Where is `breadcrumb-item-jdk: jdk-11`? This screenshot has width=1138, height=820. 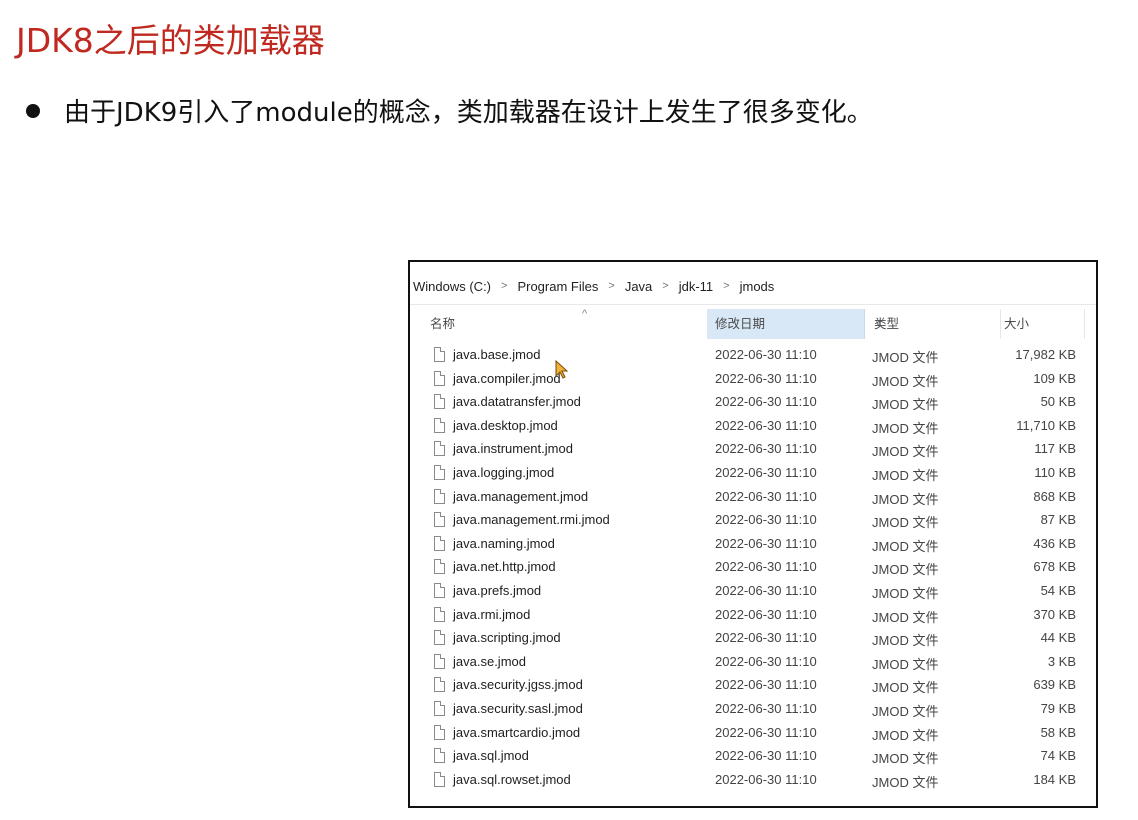
breadcrumb-item-jdk: jdk-11 is located at coordinates (696, 286).